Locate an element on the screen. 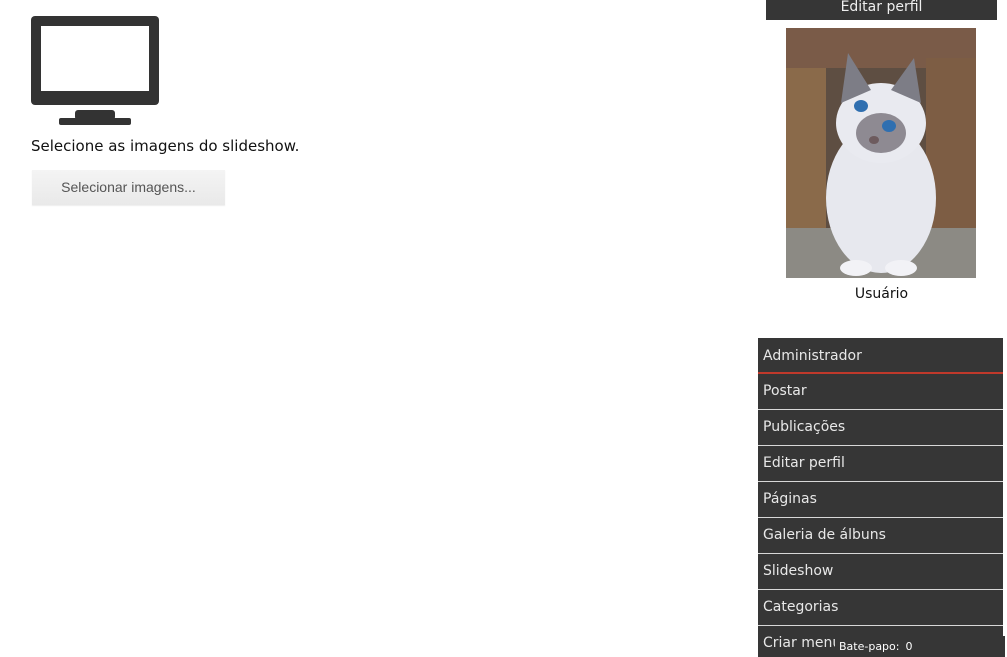 The height and width of the screenshot is (657, 1007). edit-profile-button: Editar perfil is located at coordinates (881, 10).